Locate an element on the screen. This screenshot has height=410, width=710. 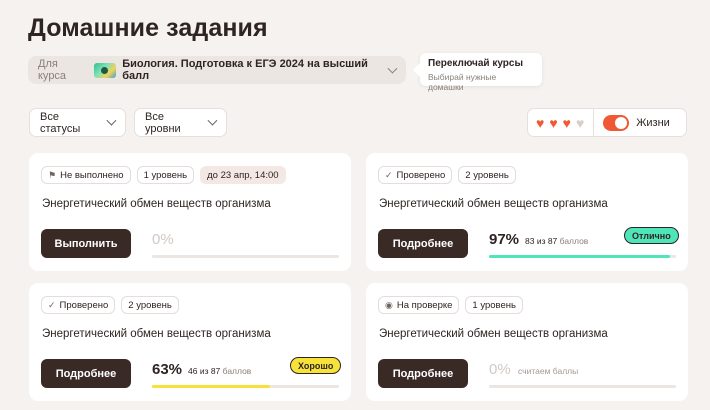
deadline-tag: до 23 апр, 14:00 is located at coordinates (243, 175).